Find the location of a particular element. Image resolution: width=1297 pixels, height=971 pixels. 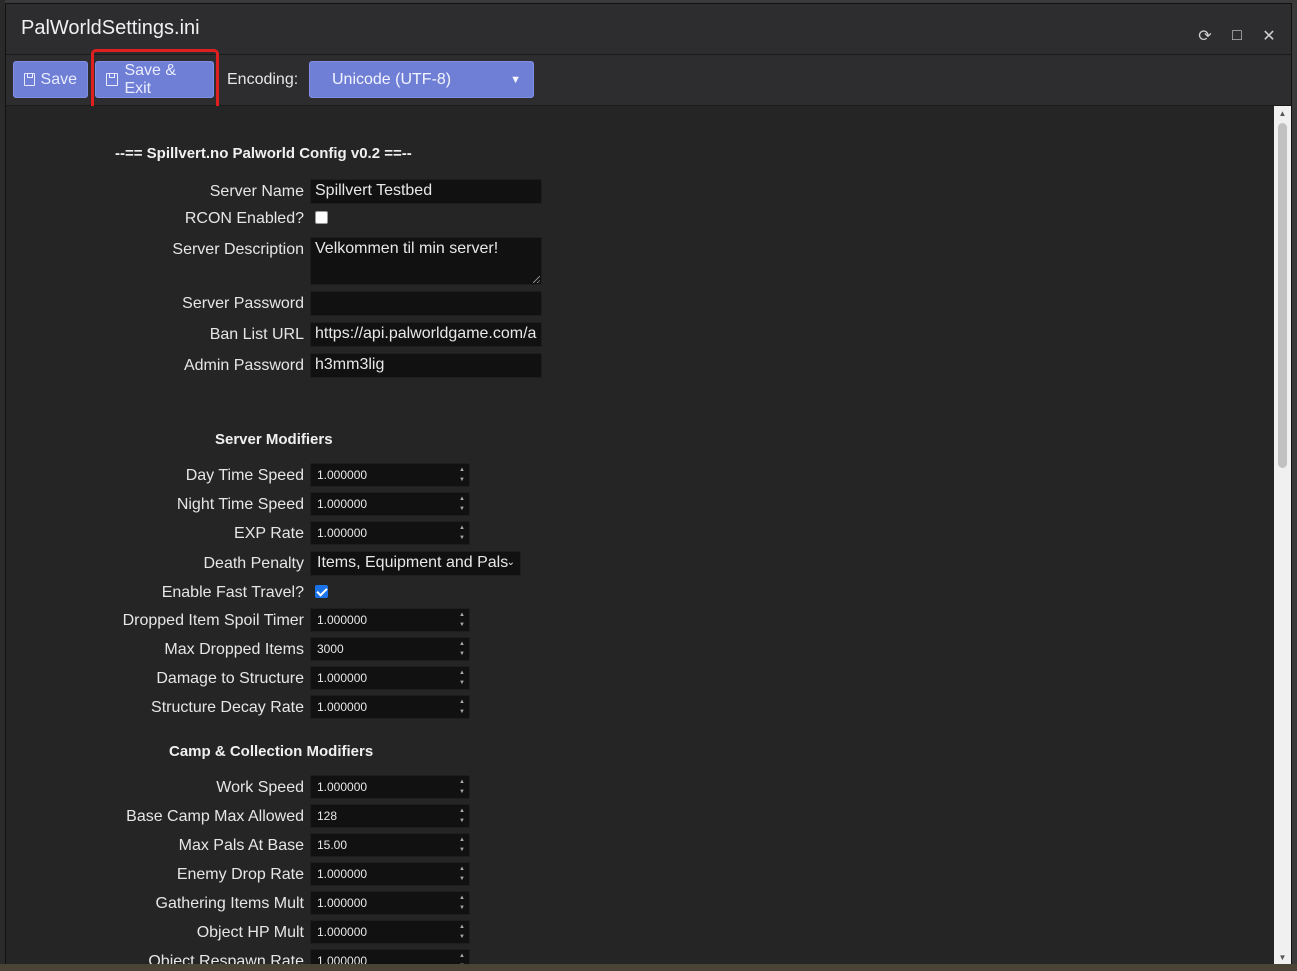

enemy-drop-value: 1.000000 is located at coordinates (342, 874).